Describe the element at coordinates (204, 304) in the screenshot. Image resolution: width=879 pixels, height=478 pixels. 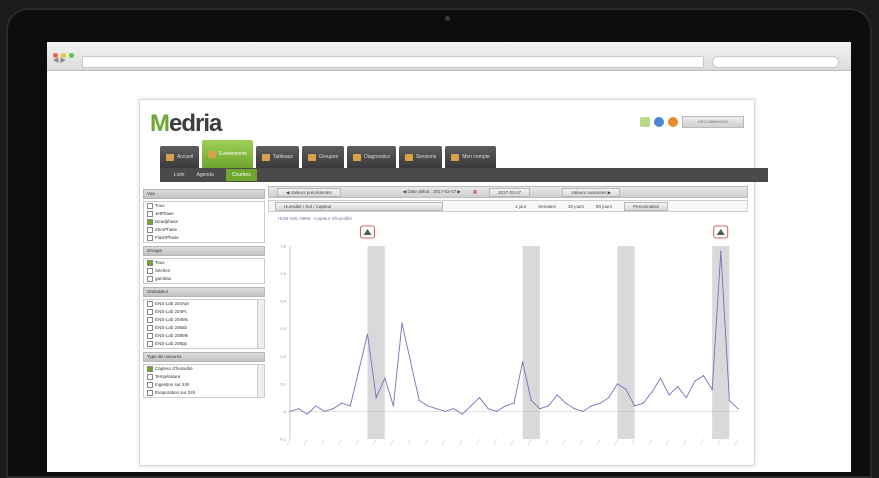
I see `sidebar-option: ENS-Lab 204Apt` at that location.